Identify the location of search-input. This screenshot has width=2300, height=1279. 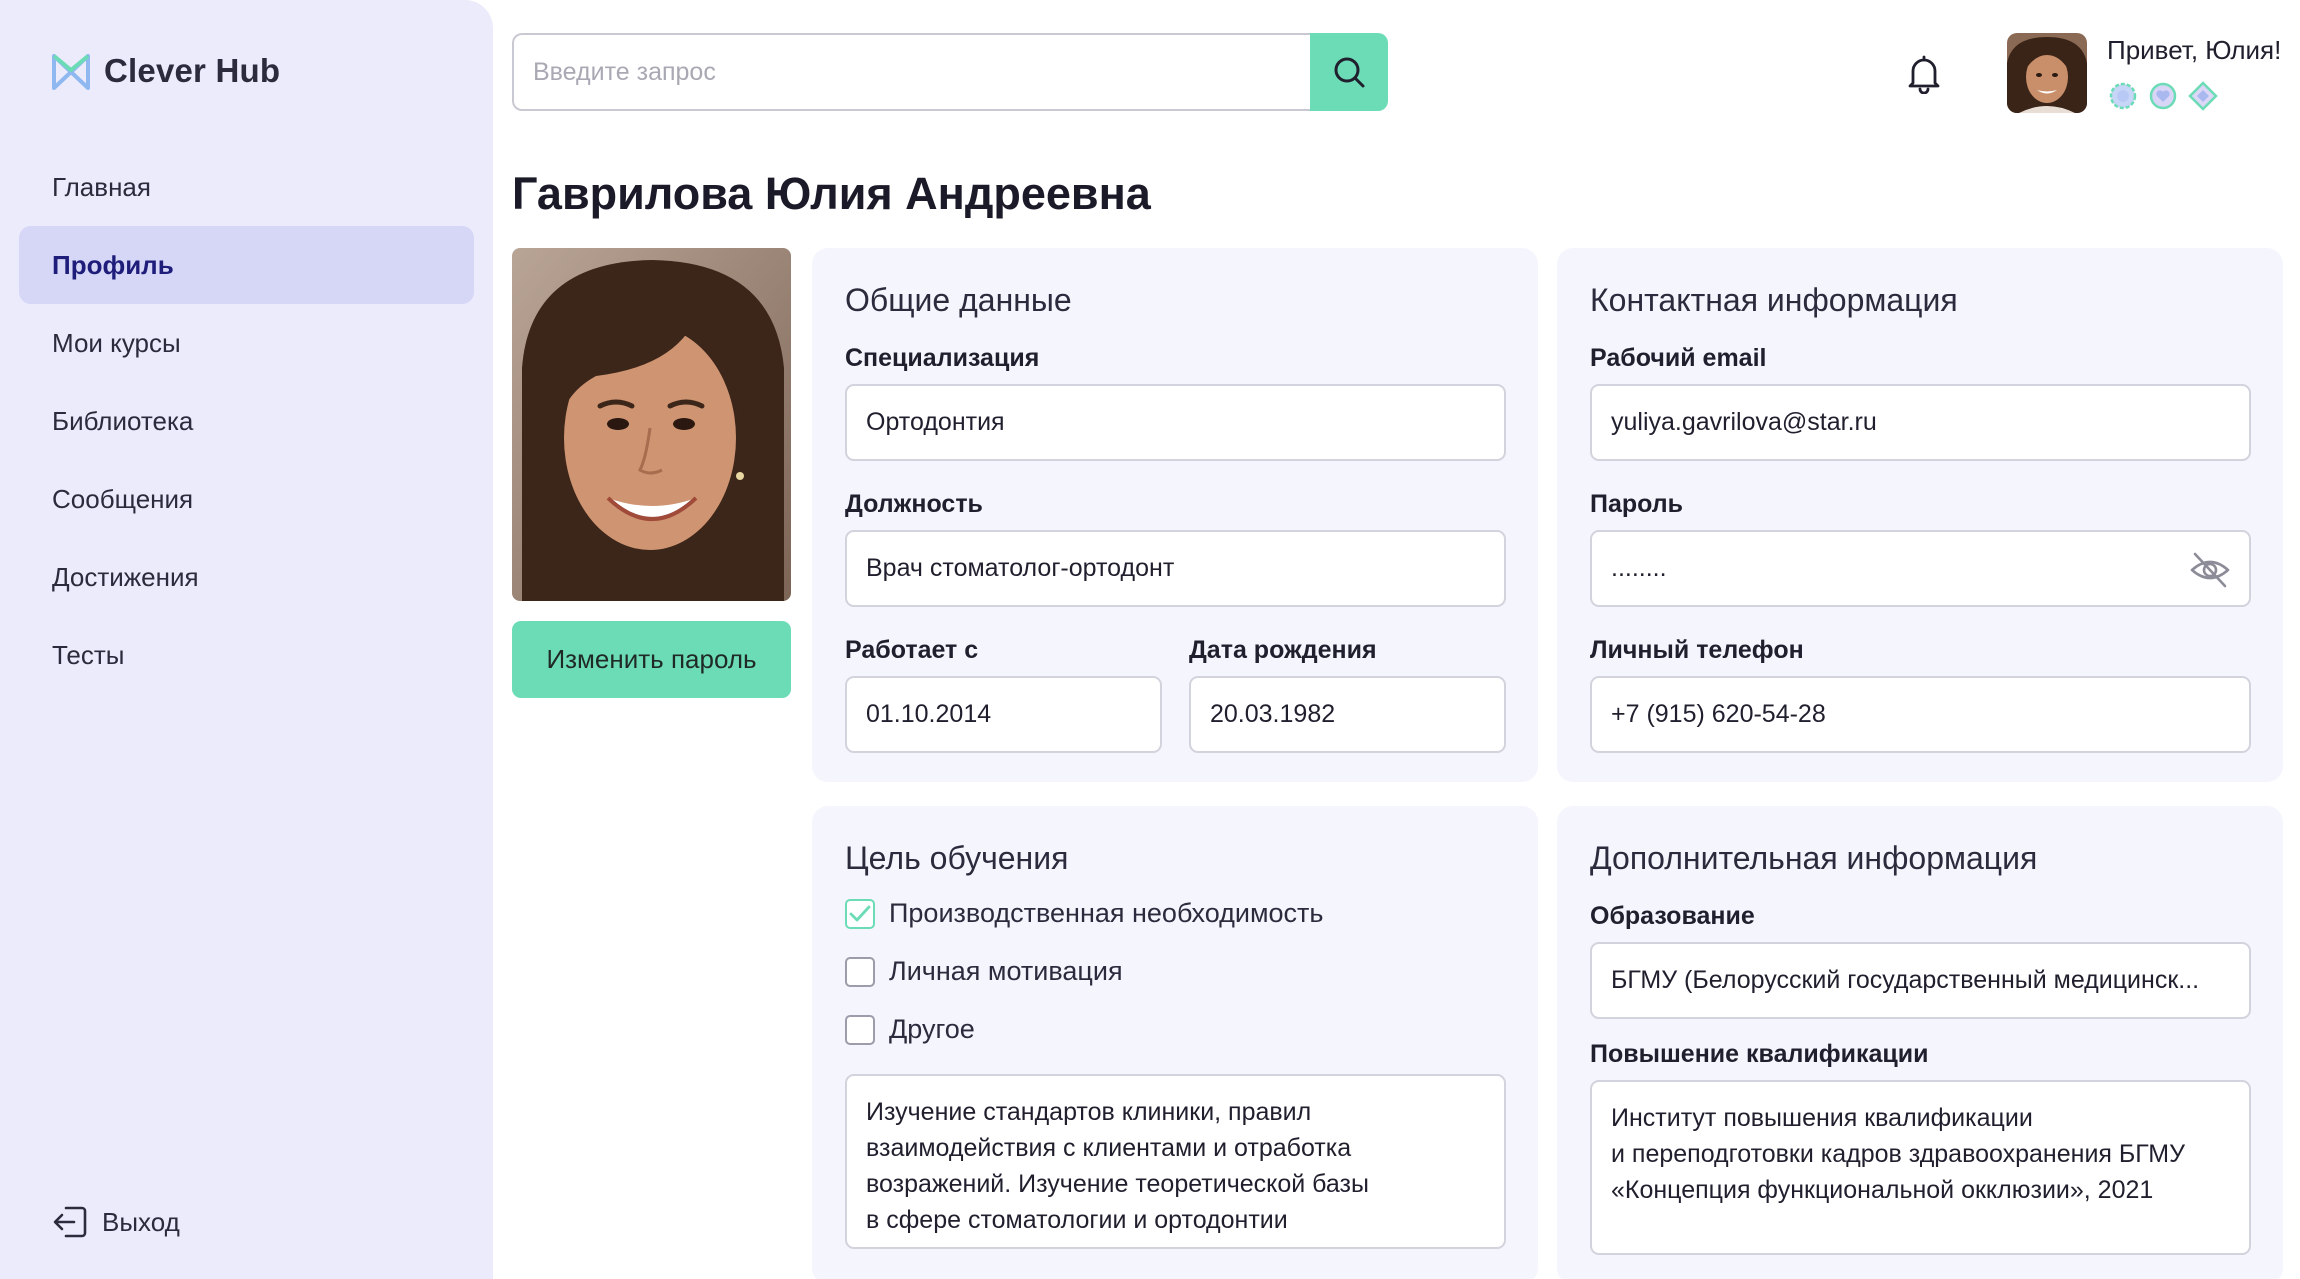
(911, 72).